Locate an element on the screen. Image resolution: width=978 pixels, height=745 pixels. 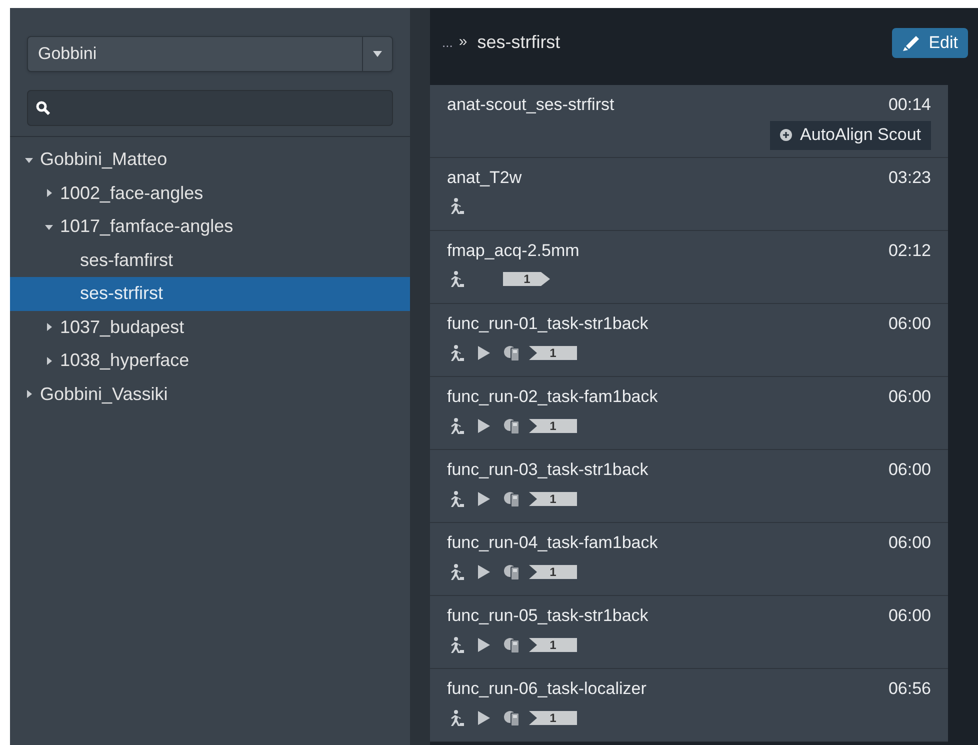
scan-name: fmap_acq-2.5mm is located at coordinates (513, 251).